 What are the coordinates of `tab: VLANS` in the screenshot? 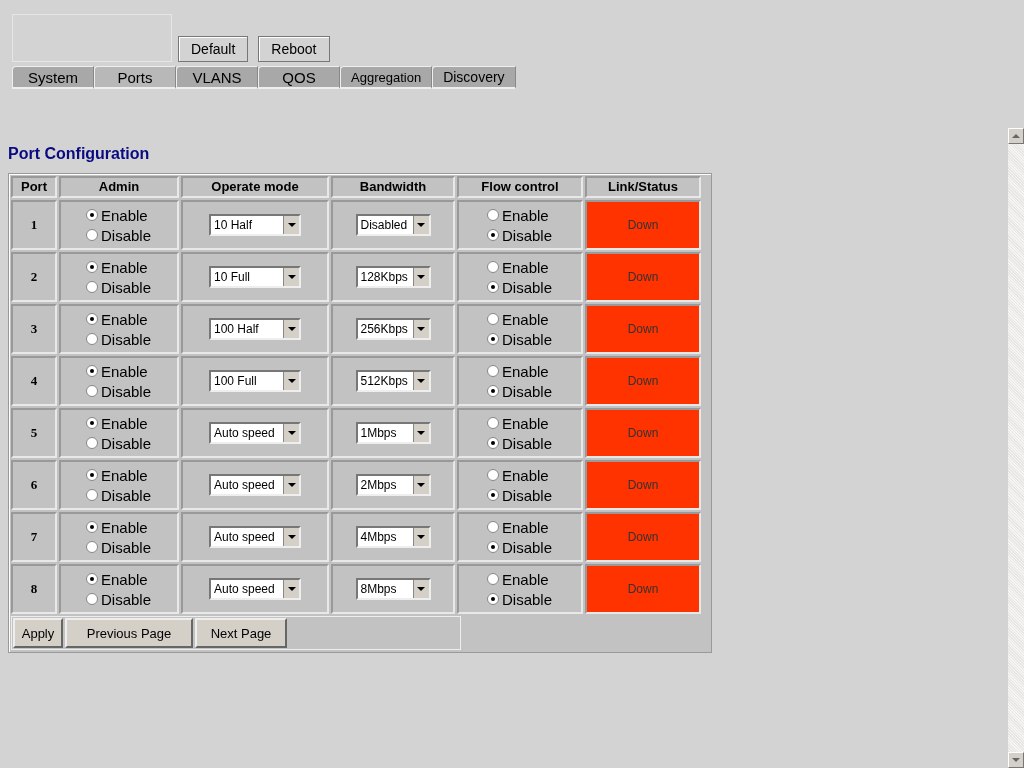 It's located at (217, 77).